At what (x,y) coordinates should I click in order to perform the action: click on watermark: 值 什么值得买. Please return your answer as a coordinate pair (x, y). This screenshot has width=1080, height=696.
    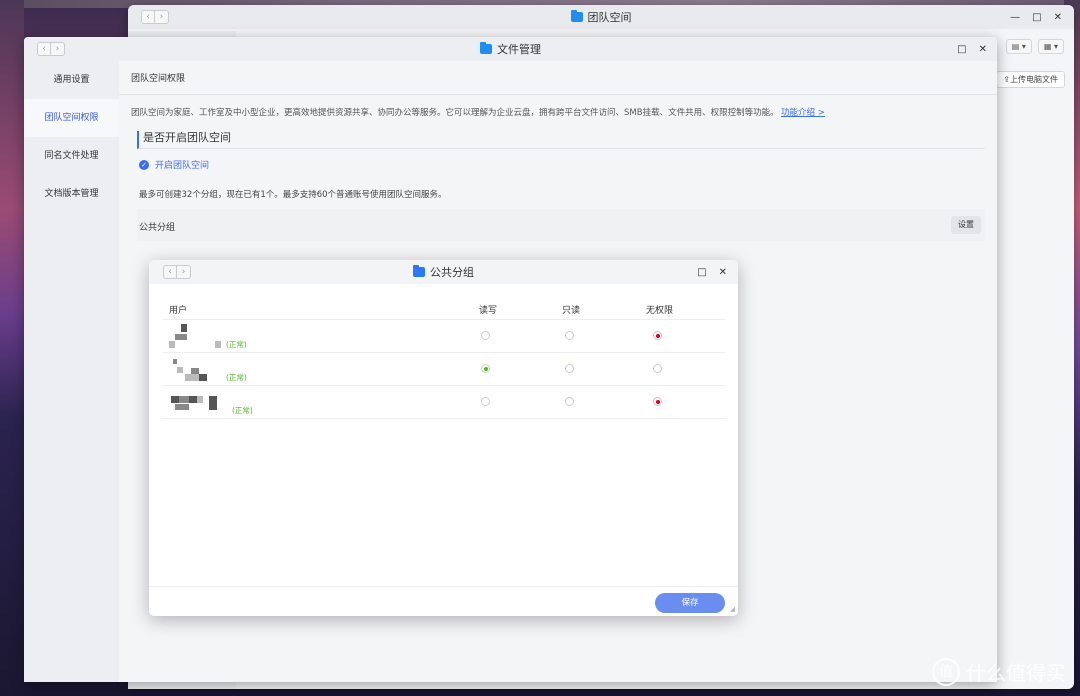
    Looking at the image, I should click on (999, 671).